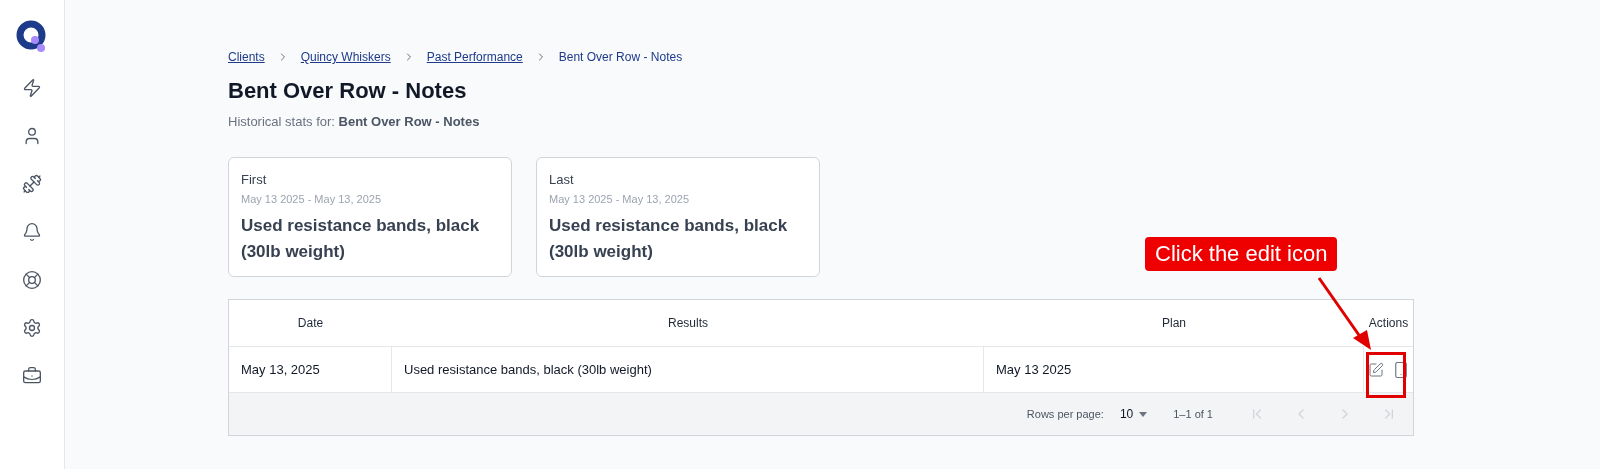  I want to click on column-header: Results, so click(688, 323).